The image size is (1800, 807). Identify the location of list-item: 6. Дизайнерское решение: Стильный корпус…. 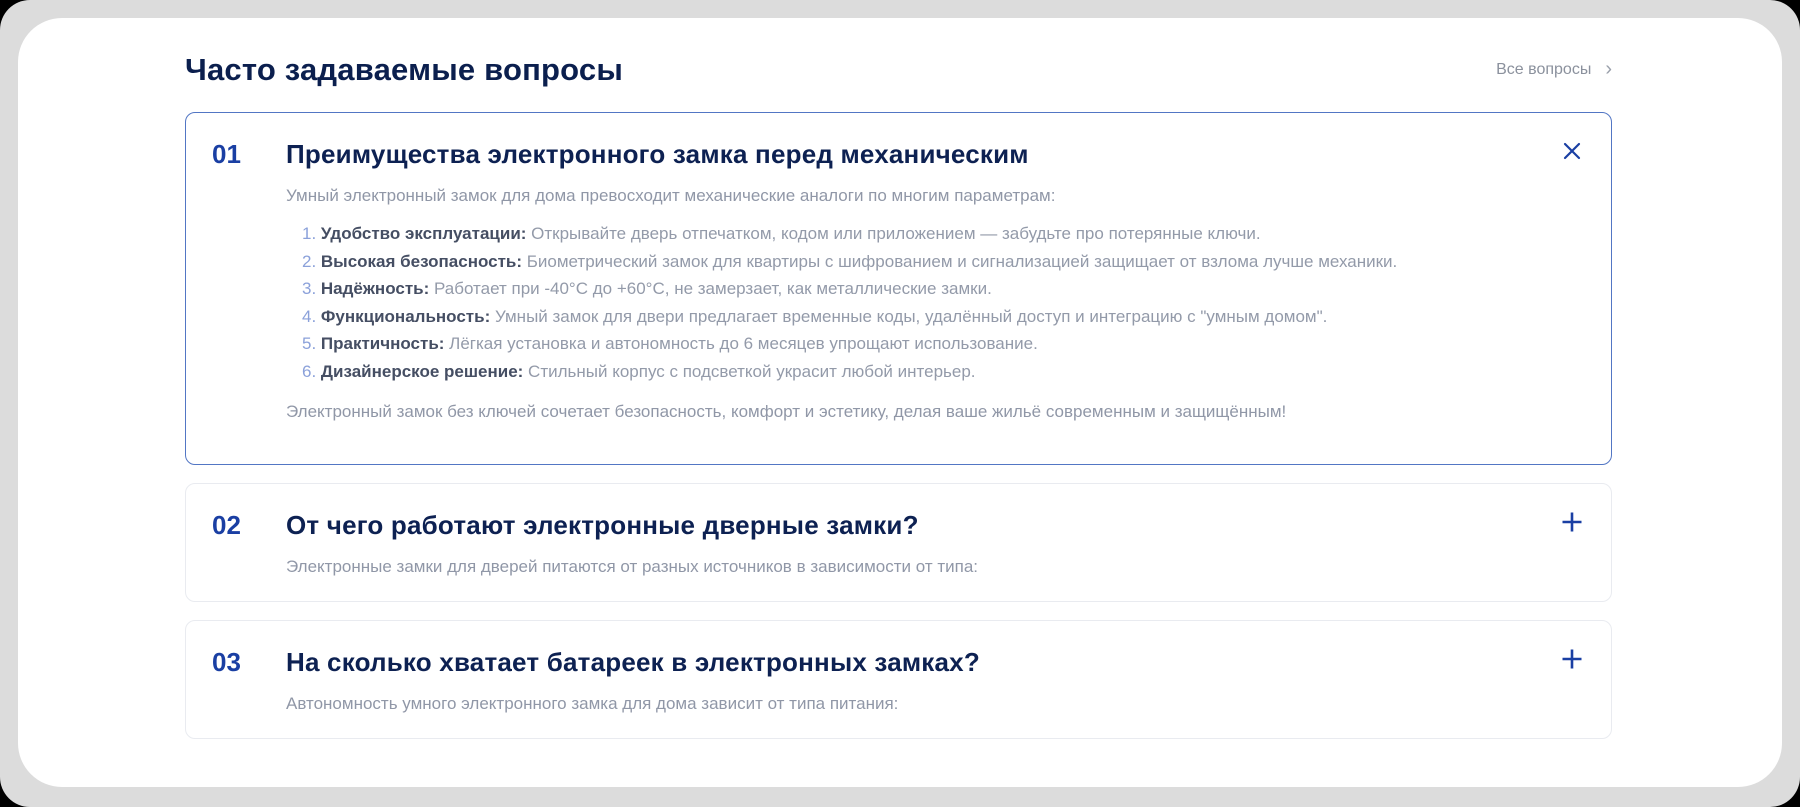
(922, 372).